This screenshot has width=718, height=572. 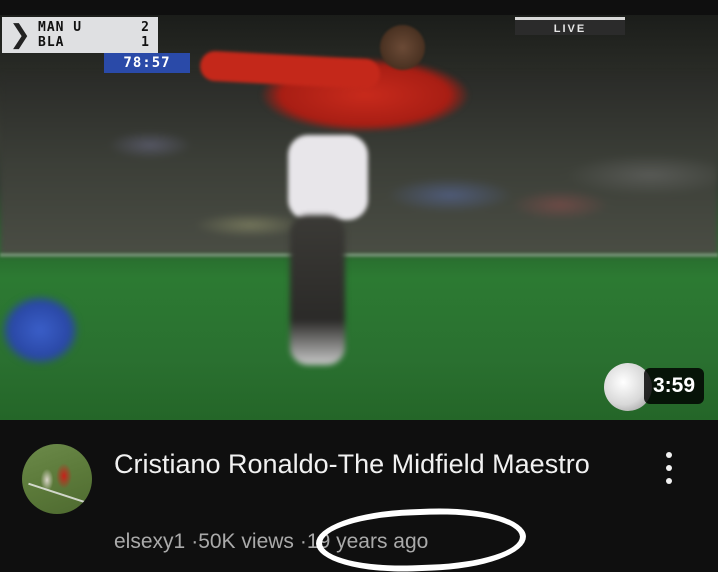 I want to click on hand-drawn-circle, so click(x=421, y=538).